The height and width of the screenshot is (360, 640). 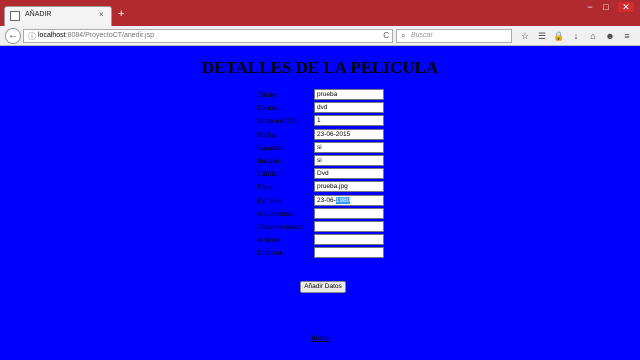 I want to click on fecha-input: 23-06-2015, so click(x=349, y=134).